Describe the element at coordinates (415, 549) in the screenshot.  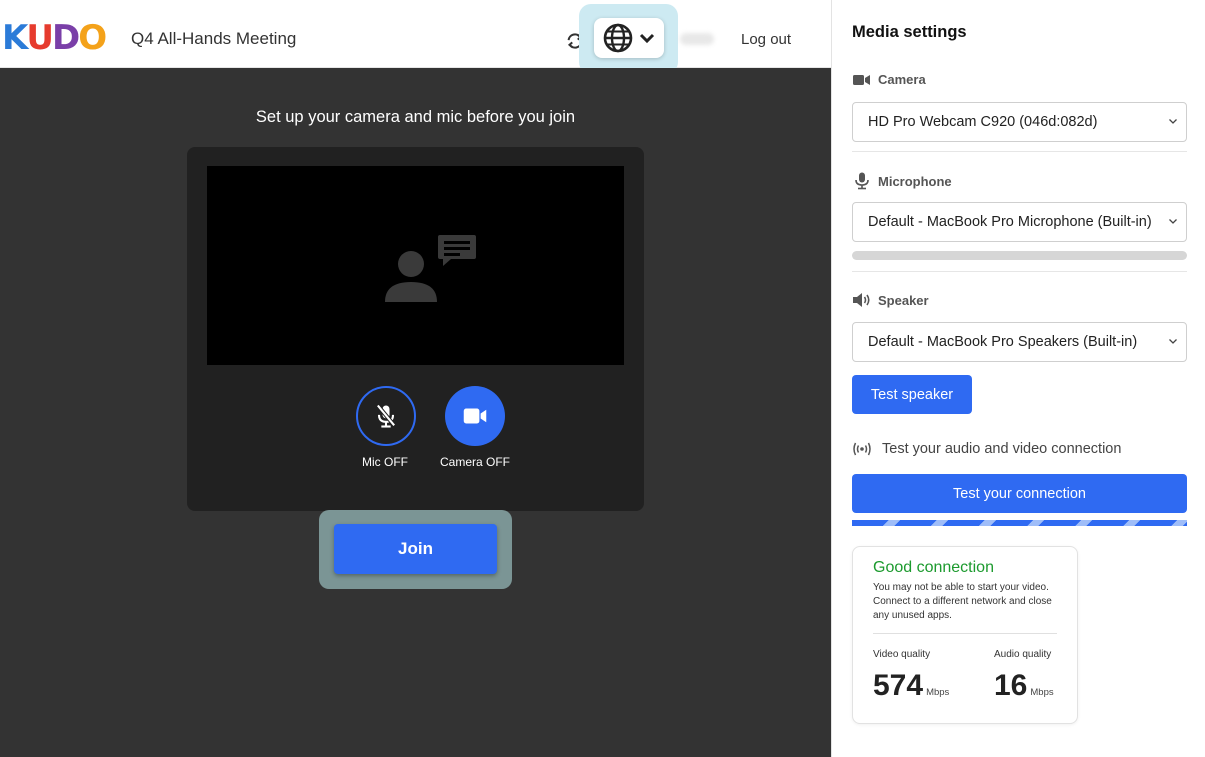
I see `join-button: Join` at that location.